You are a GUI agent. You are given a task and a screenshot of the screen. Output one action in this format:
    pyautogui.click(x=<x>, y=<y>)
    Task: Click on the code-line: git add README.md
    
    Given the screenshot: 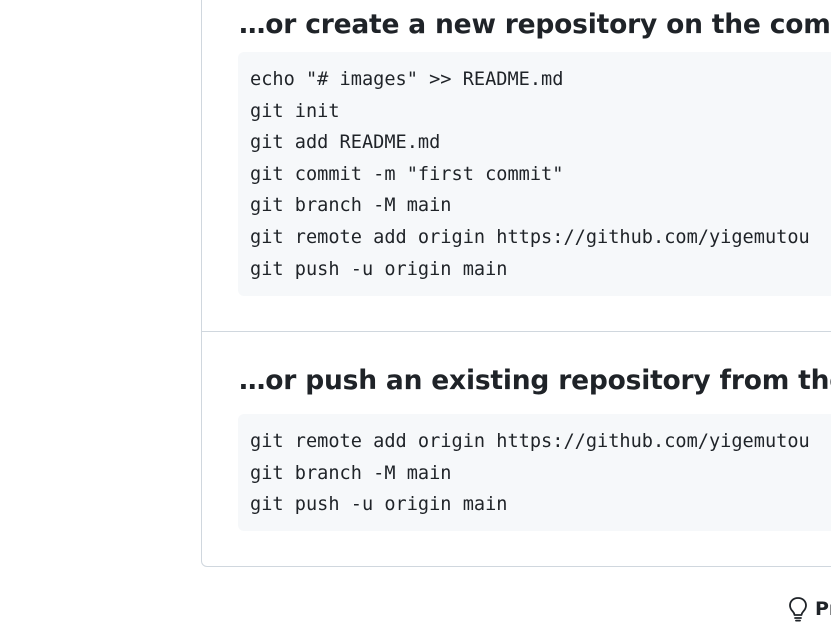 What is the action you would take?
    pyautogui.click(x=345, y=143)
    